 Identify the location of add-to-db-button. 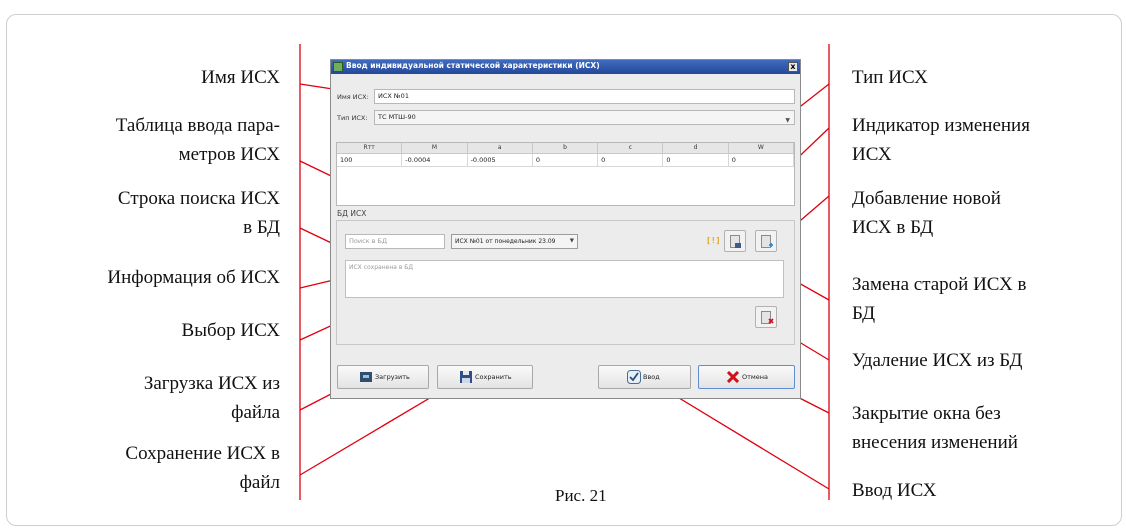
(766, 241).